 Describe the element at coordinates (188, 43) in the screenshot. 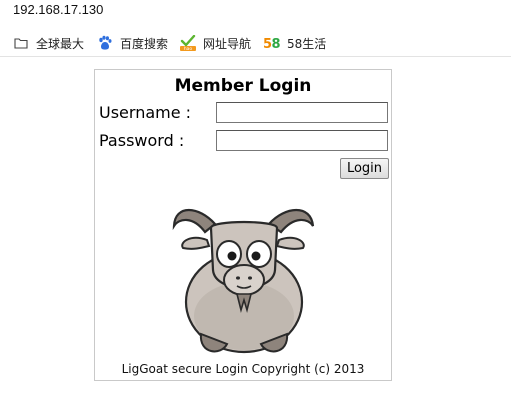

I see `hao123-icon: hao` at that location.